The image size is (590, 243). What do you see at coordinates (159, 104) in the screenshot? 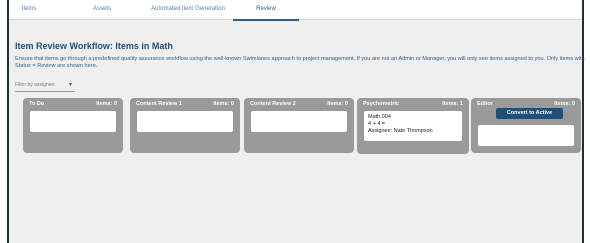
I see `lane-title: Content Review 1` at bounding box center [159, 104].